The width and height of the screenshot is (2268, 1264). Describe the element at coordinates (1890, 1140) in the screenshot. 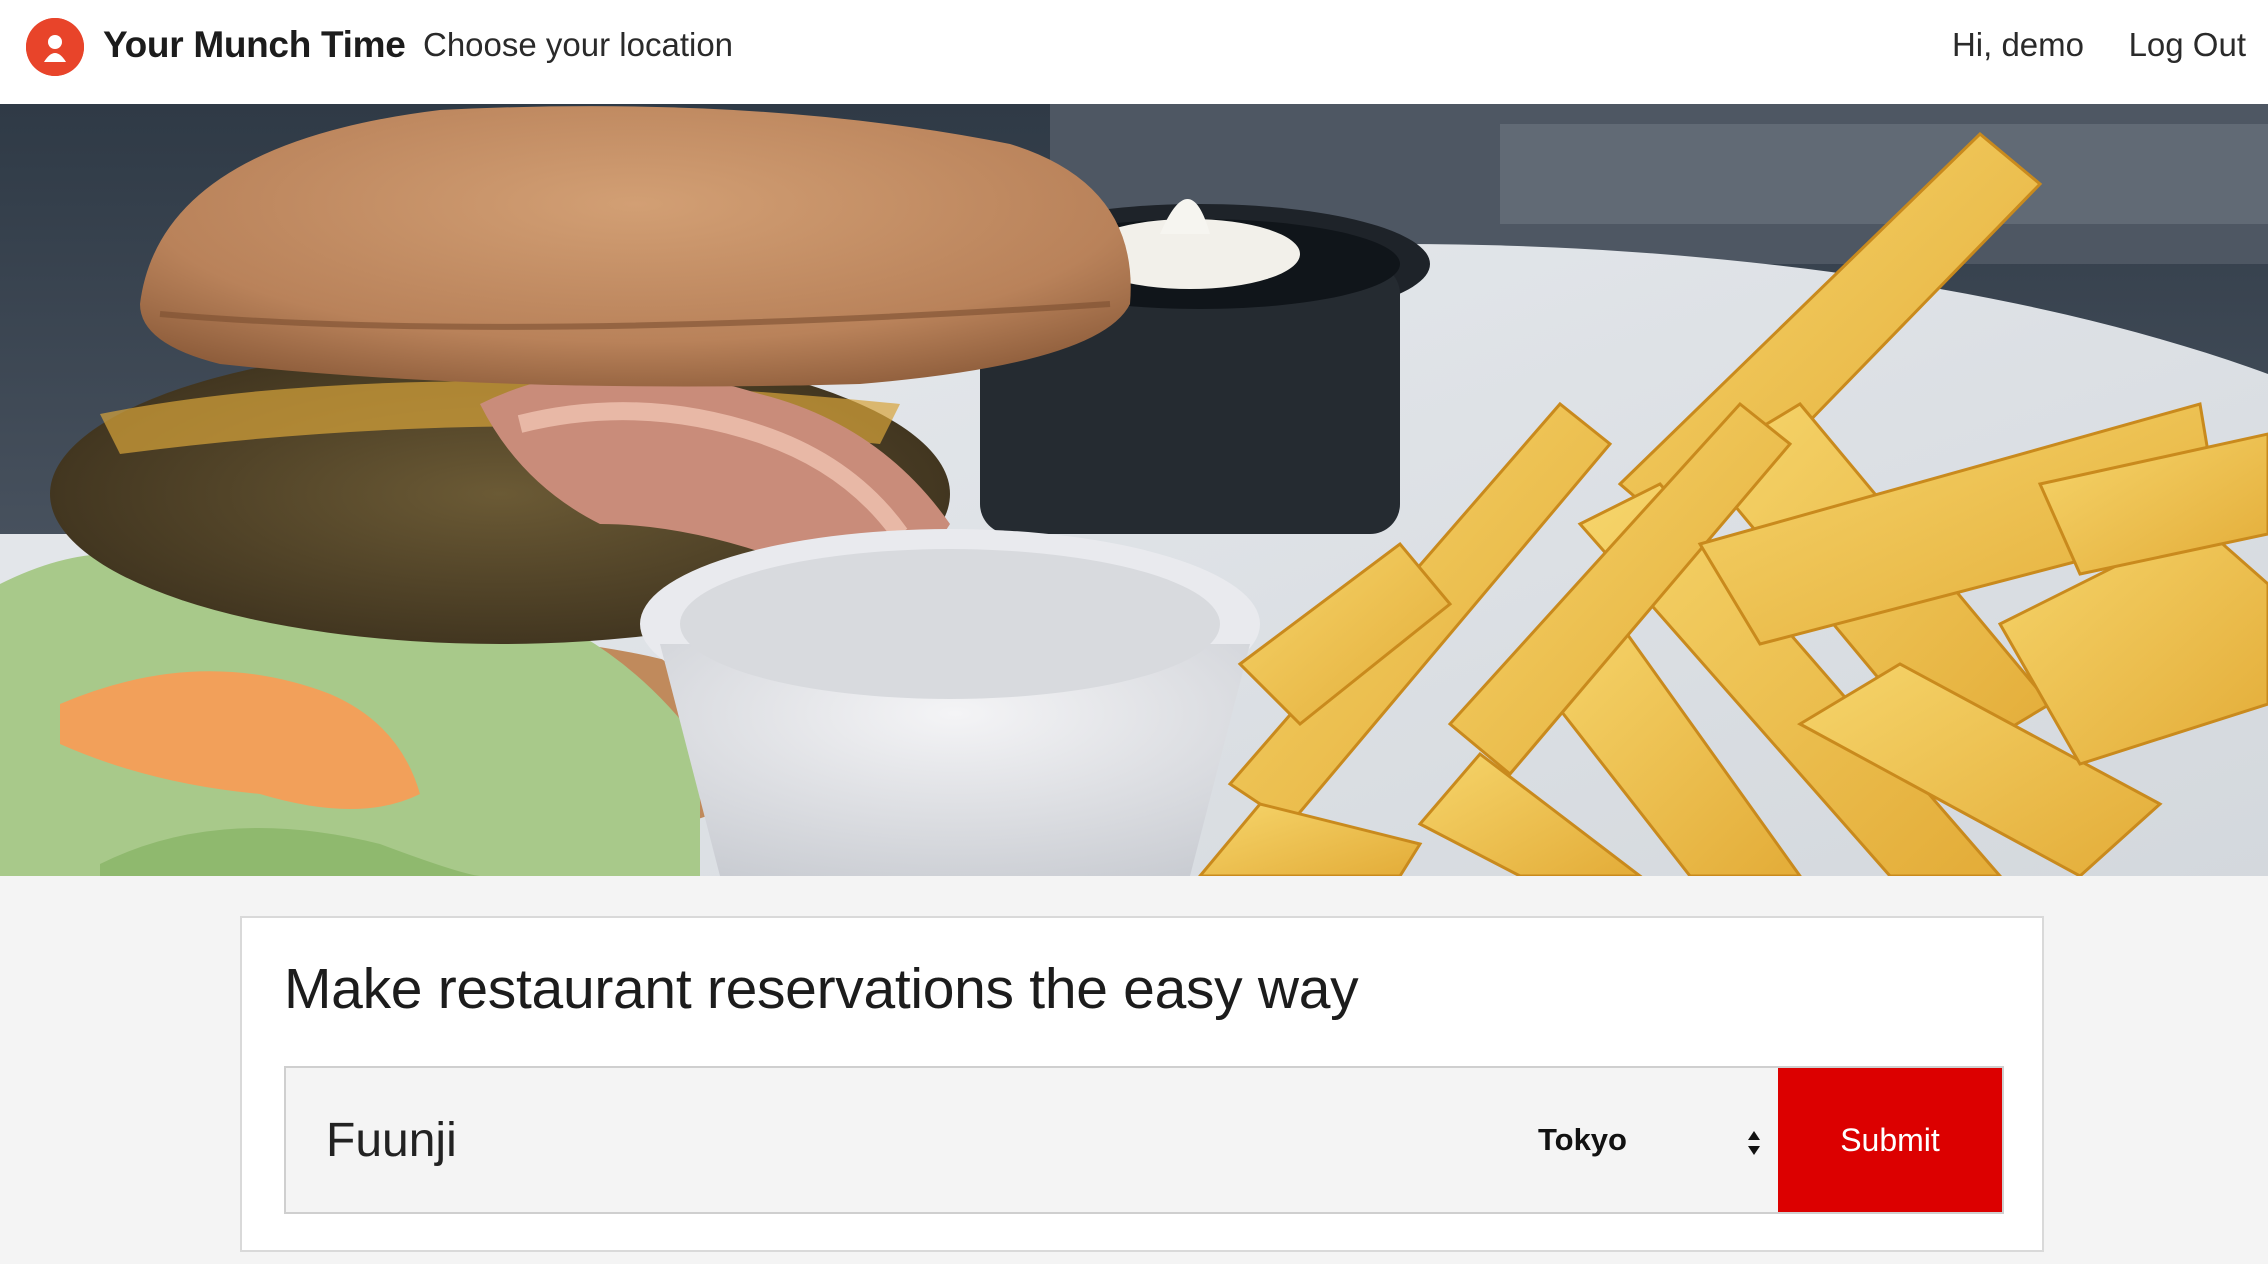

I see `submit-button: Submit` at that location.